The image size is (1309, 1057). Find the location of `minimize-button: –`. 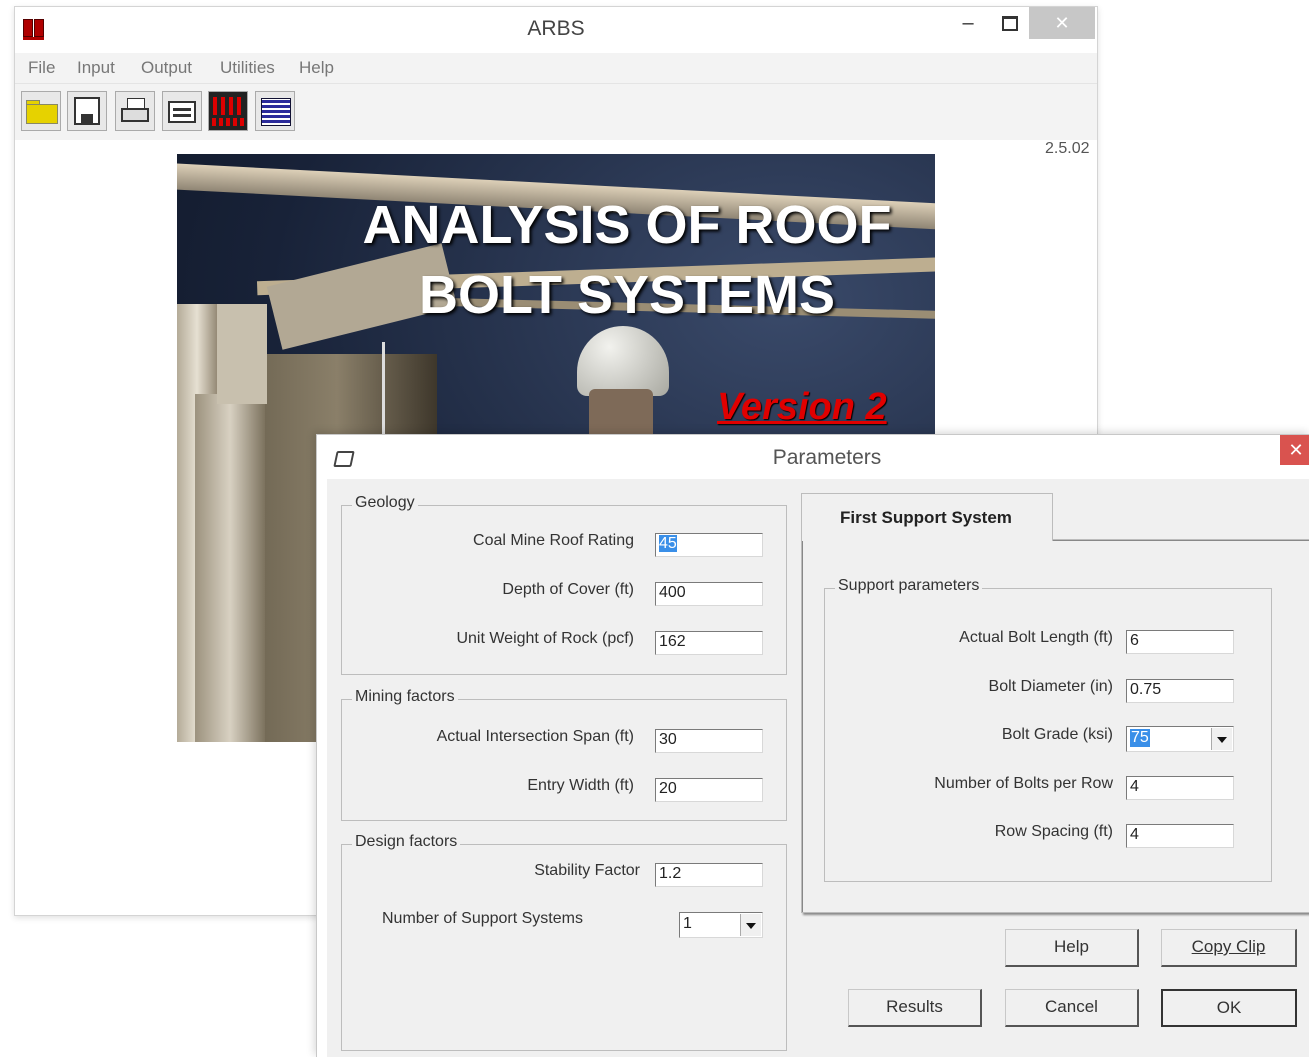

minimize-button: – is located at coordinates (968, 23).